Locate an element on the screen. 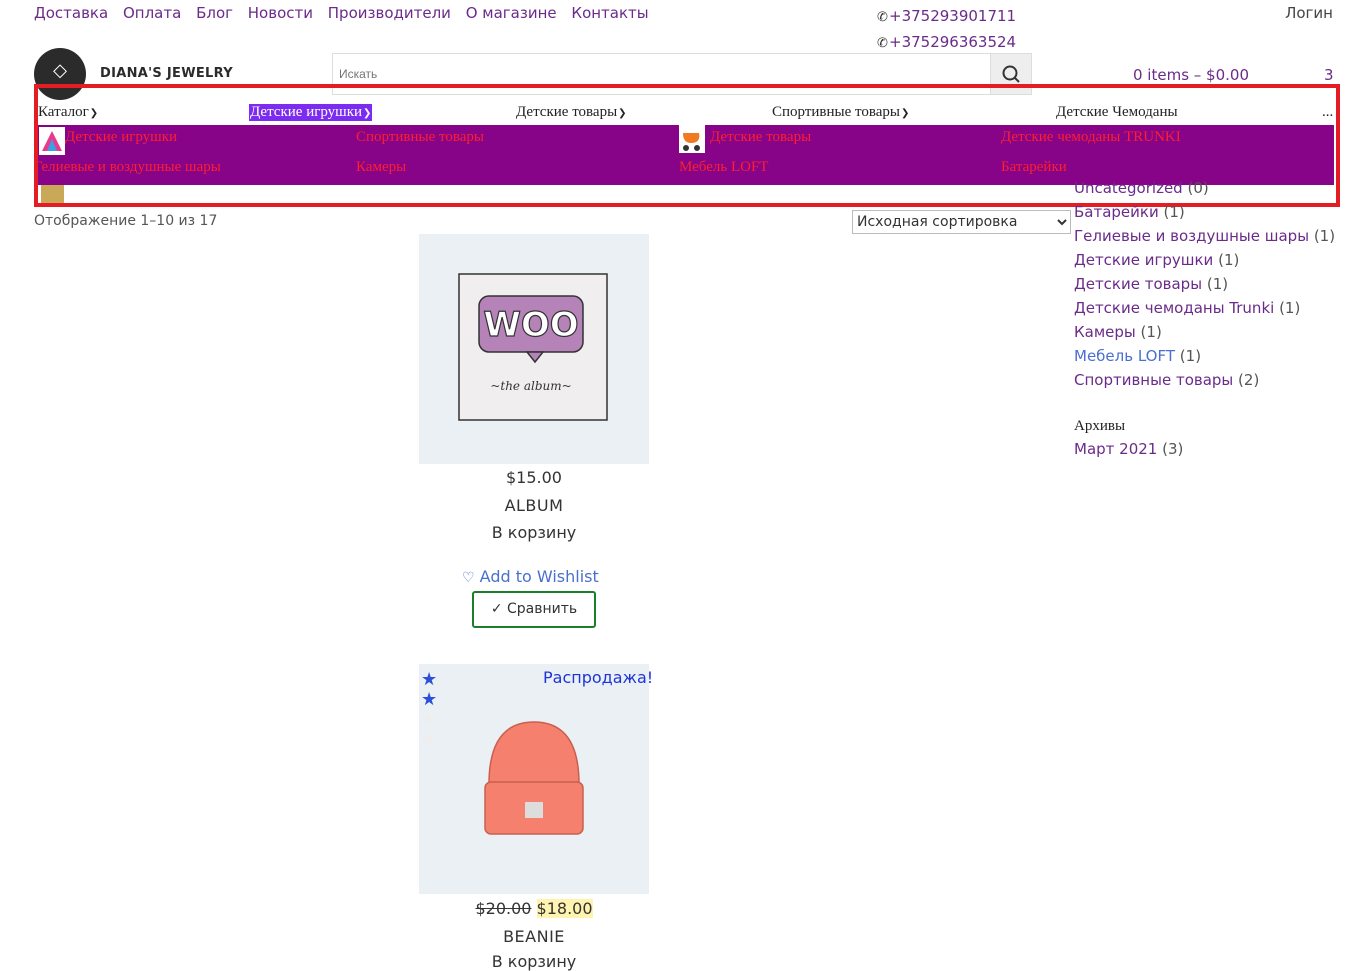 This screenshot has width=1345, height=971. product-price: $15.00 is located at coordinates (534, 477).